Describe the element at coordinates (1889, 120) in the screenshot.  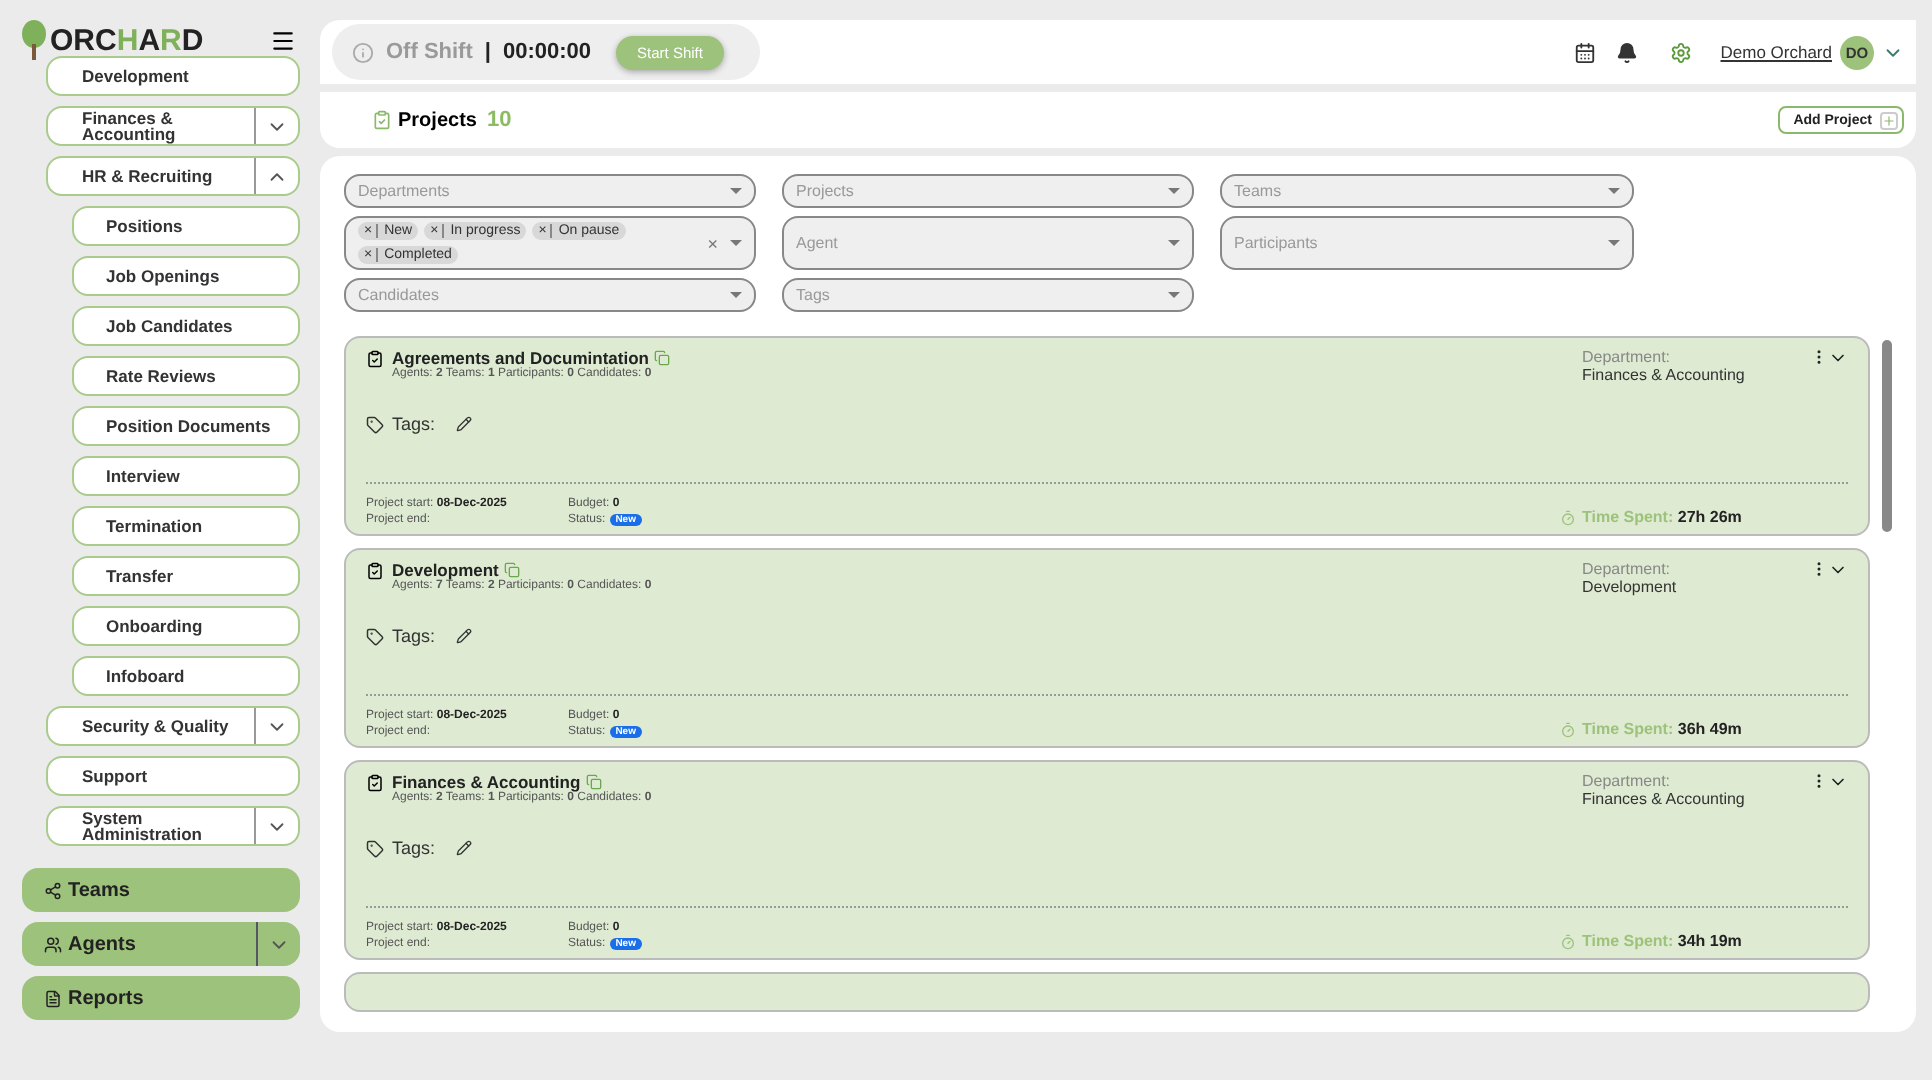
I see `plus-icon` at that location.